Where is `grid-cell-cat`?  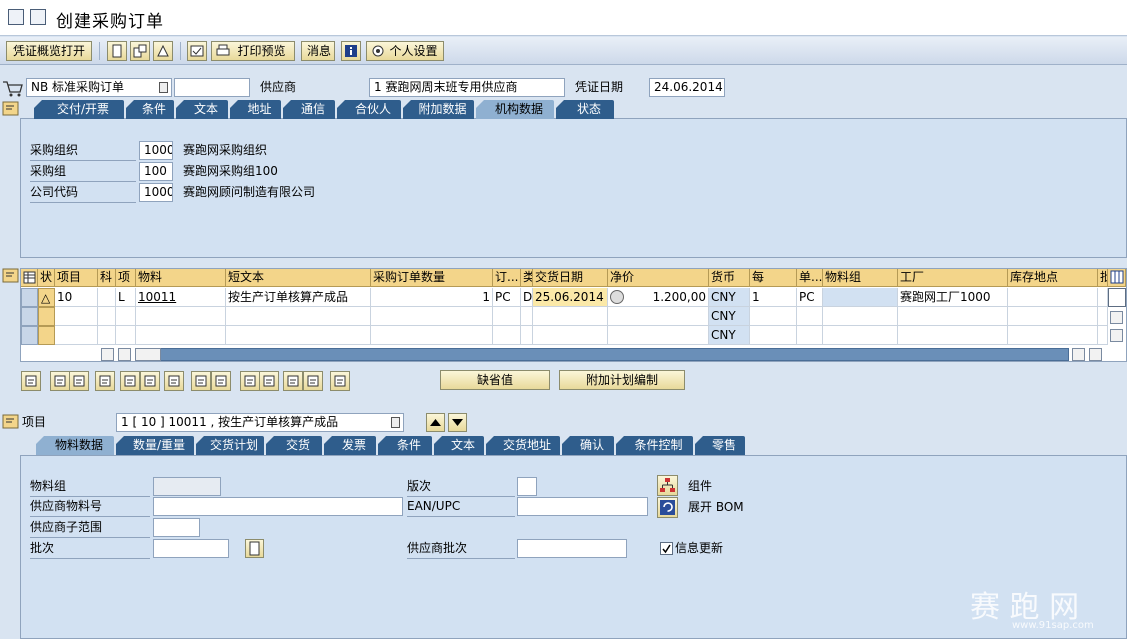
grid-cell-cat is located at coordinates (126, 316).